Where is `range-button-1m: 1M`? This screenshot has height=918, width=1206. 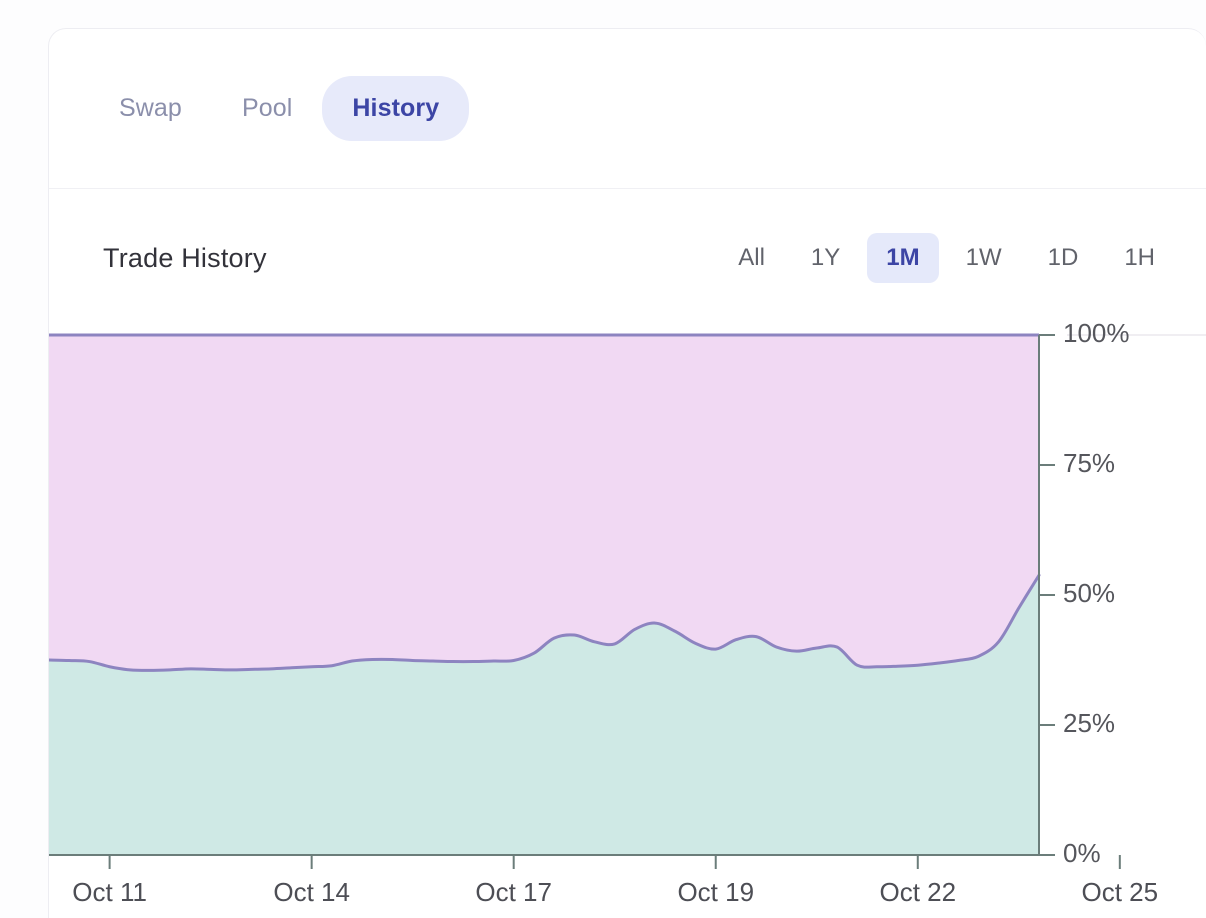
range-button-1m: 1M is located at coordinates (903, 258).